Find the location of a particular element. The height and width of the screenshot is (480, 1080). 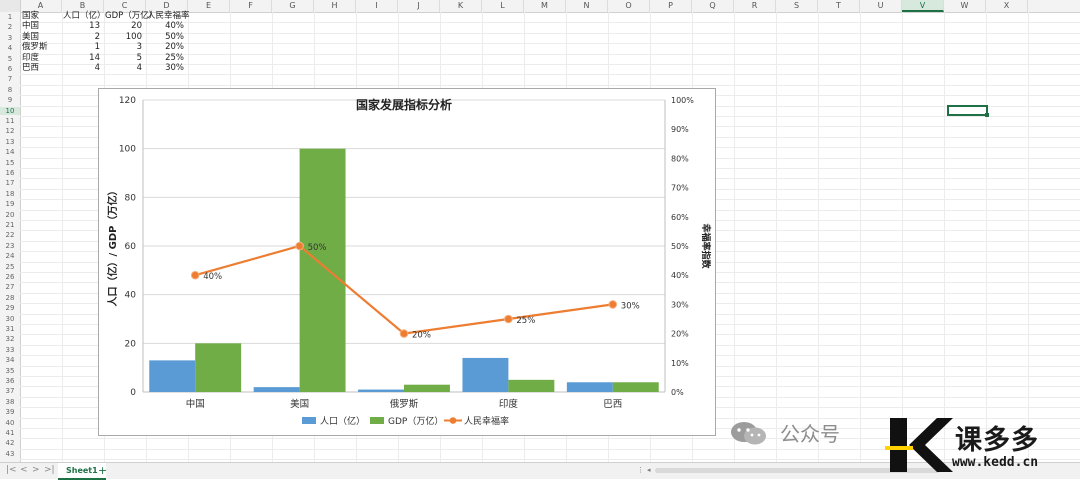

column-header-n: N is located at coordinates (587, 6).